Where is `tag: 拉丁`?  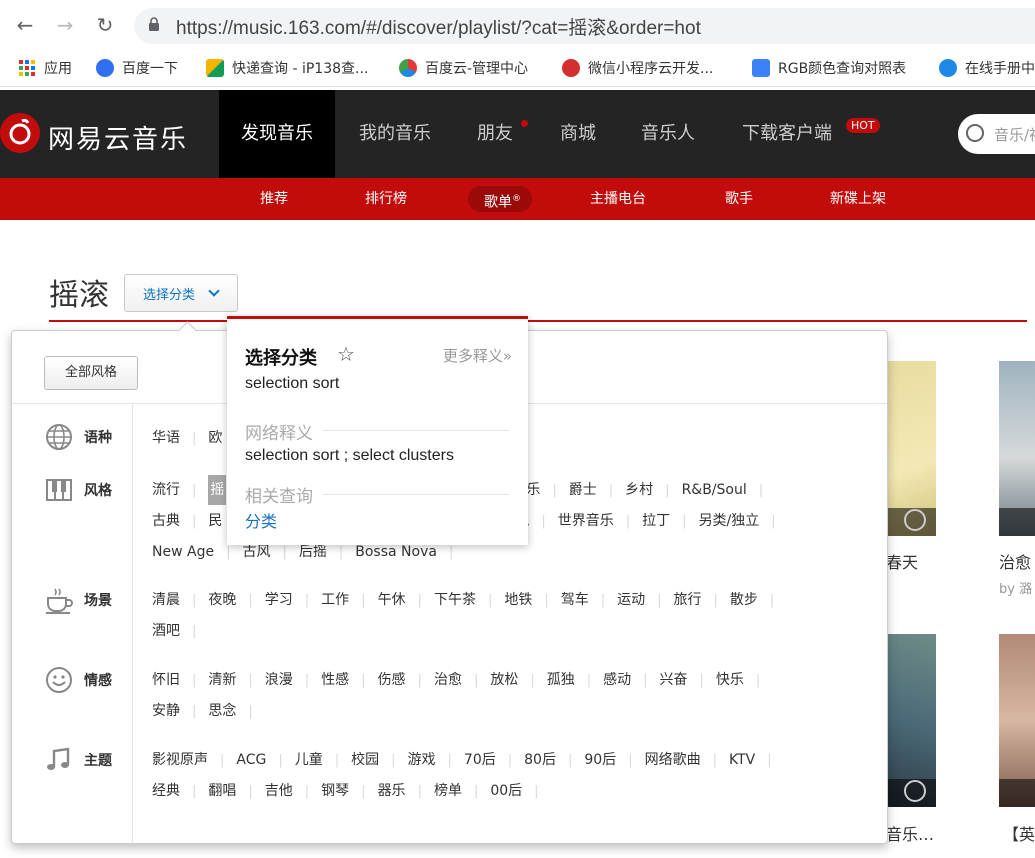
tag: 拉丁 is located at coordinates (656, 521).